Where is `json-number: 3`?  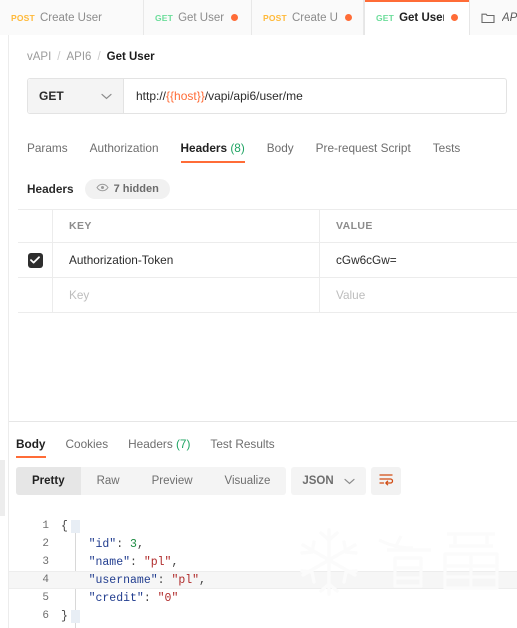 json-number: 3 is located at coordinates (133, 544).